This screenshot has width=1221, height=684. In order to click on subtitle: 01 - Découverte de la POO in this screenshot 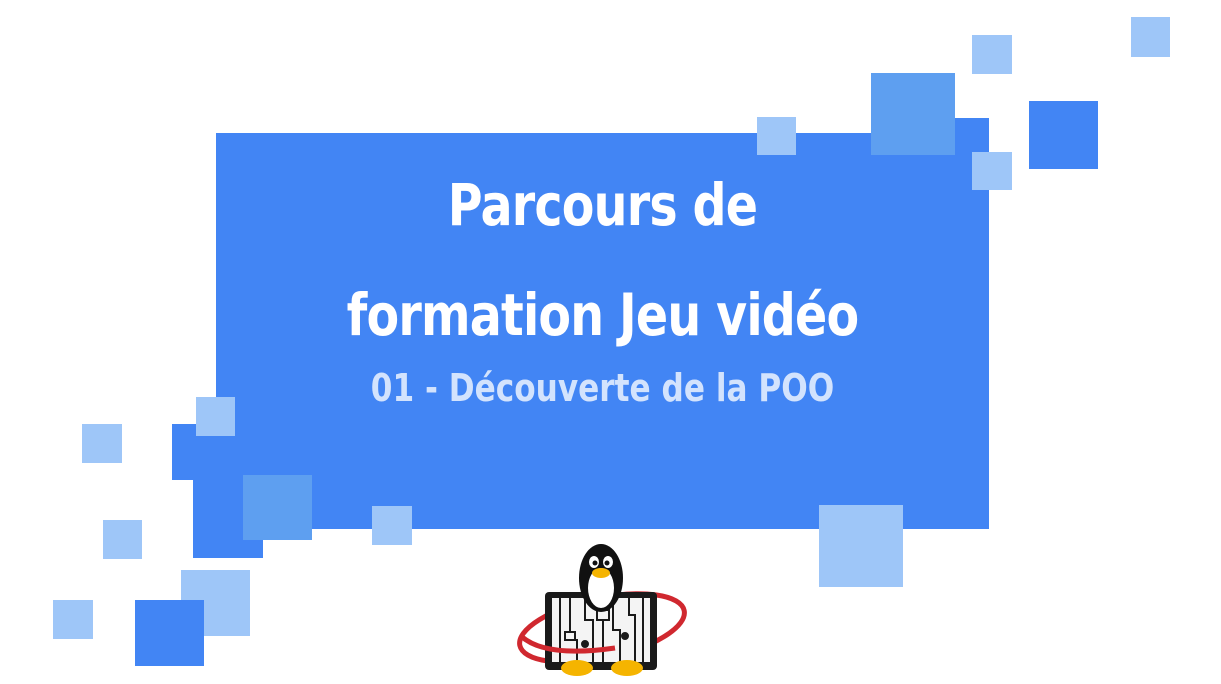, I will do `click(602, 388)`.